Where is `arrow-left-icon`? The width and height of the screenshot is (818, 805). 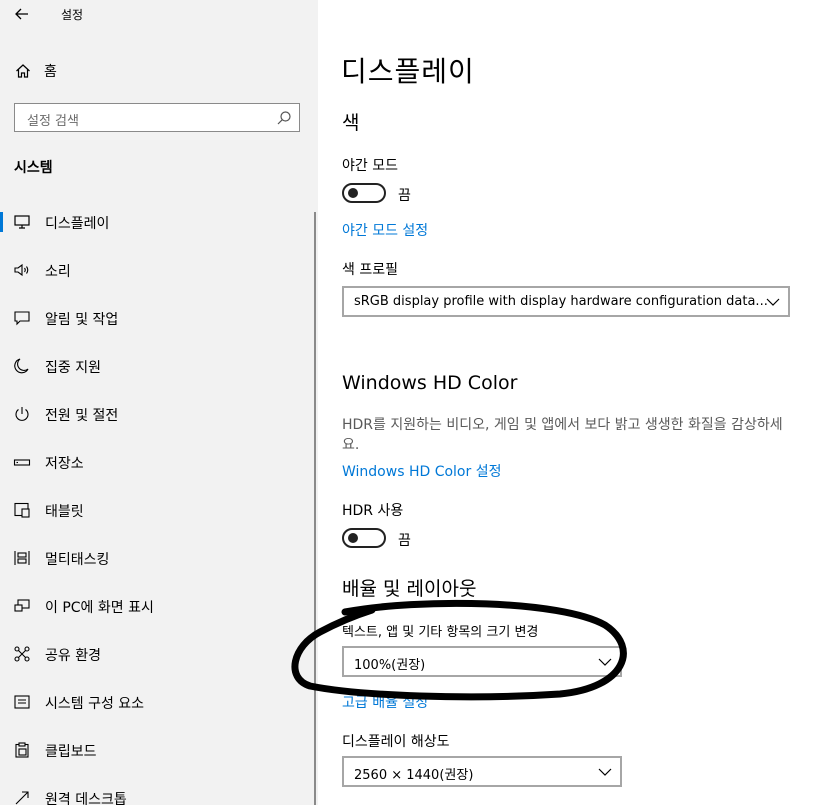 arrow-left-icon is located at coordinates (21, 14).